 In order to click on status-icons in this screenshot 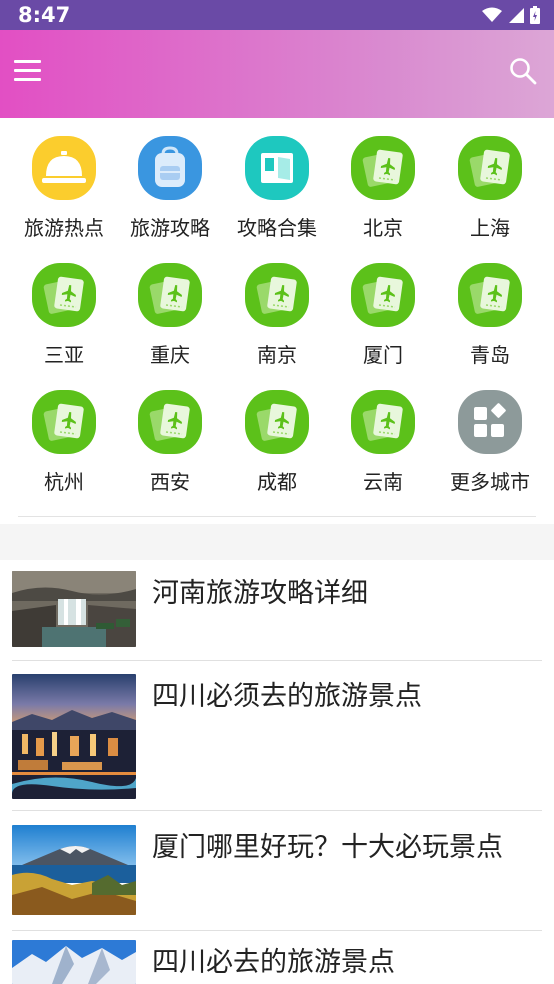, I will do `click(511, 15)`.